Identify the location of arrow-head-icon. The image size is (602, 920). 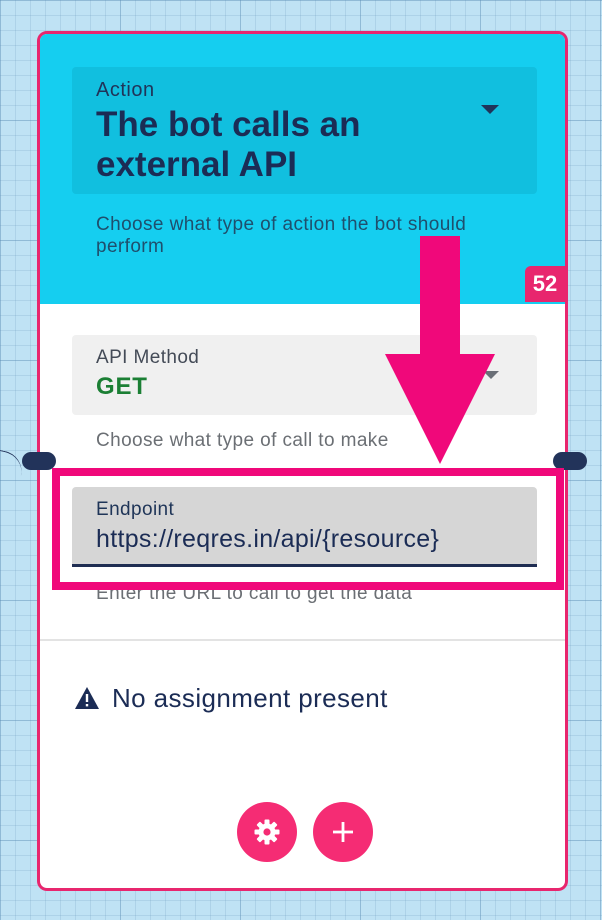
(440, 409).